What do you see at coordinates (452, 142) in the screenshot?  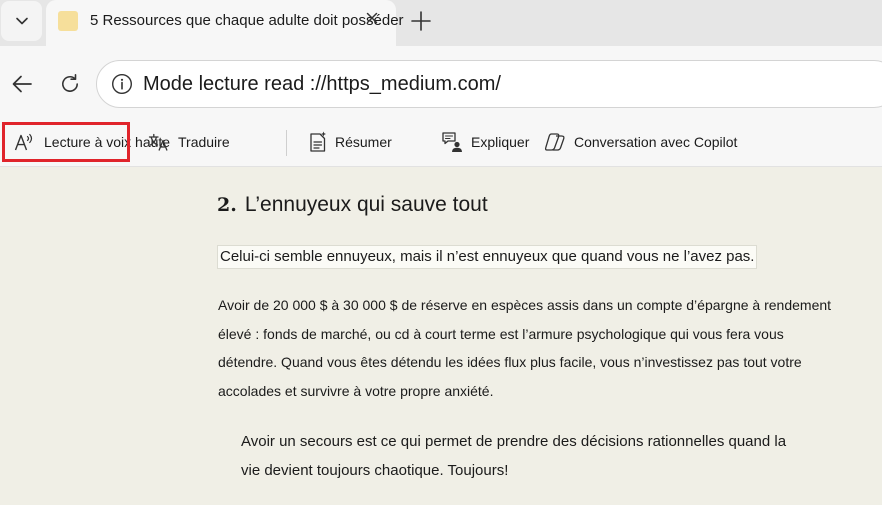 I see `explain-icon` at bounding box center [452, 142].